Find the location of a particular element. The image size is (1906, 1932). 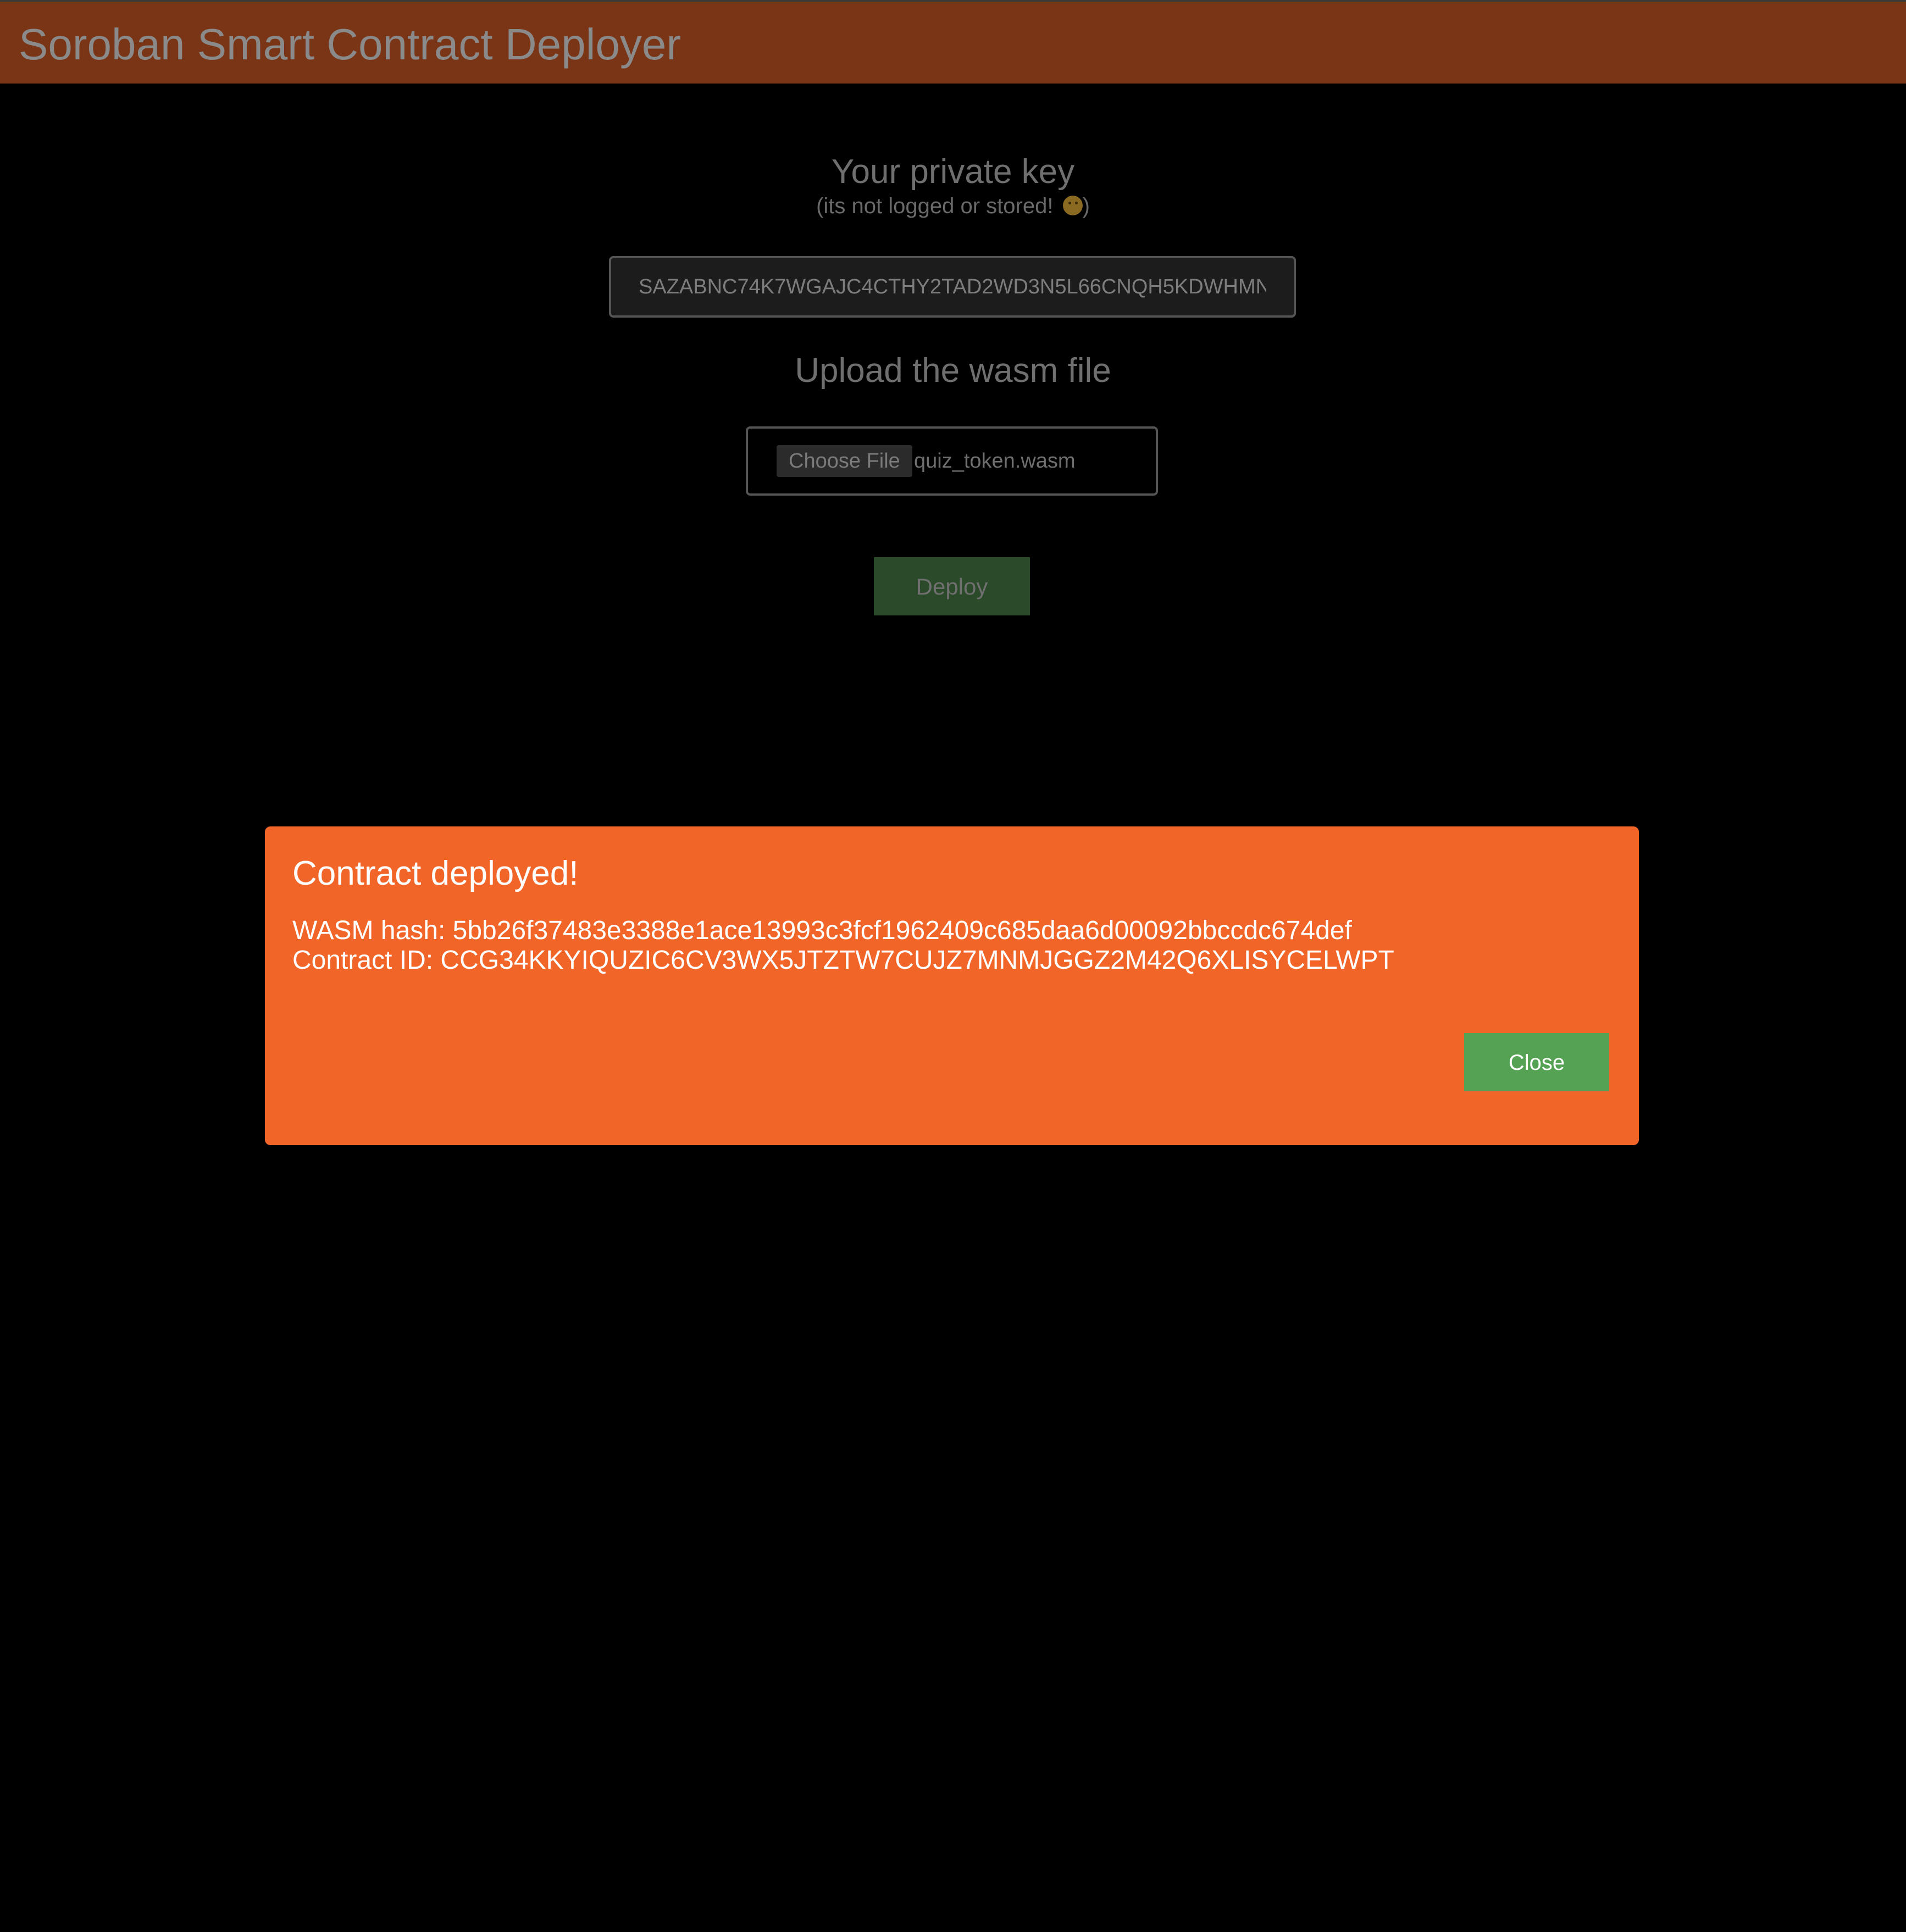

private-key-note-text: (its not logged or stored! is located at coordinates (938, 206).